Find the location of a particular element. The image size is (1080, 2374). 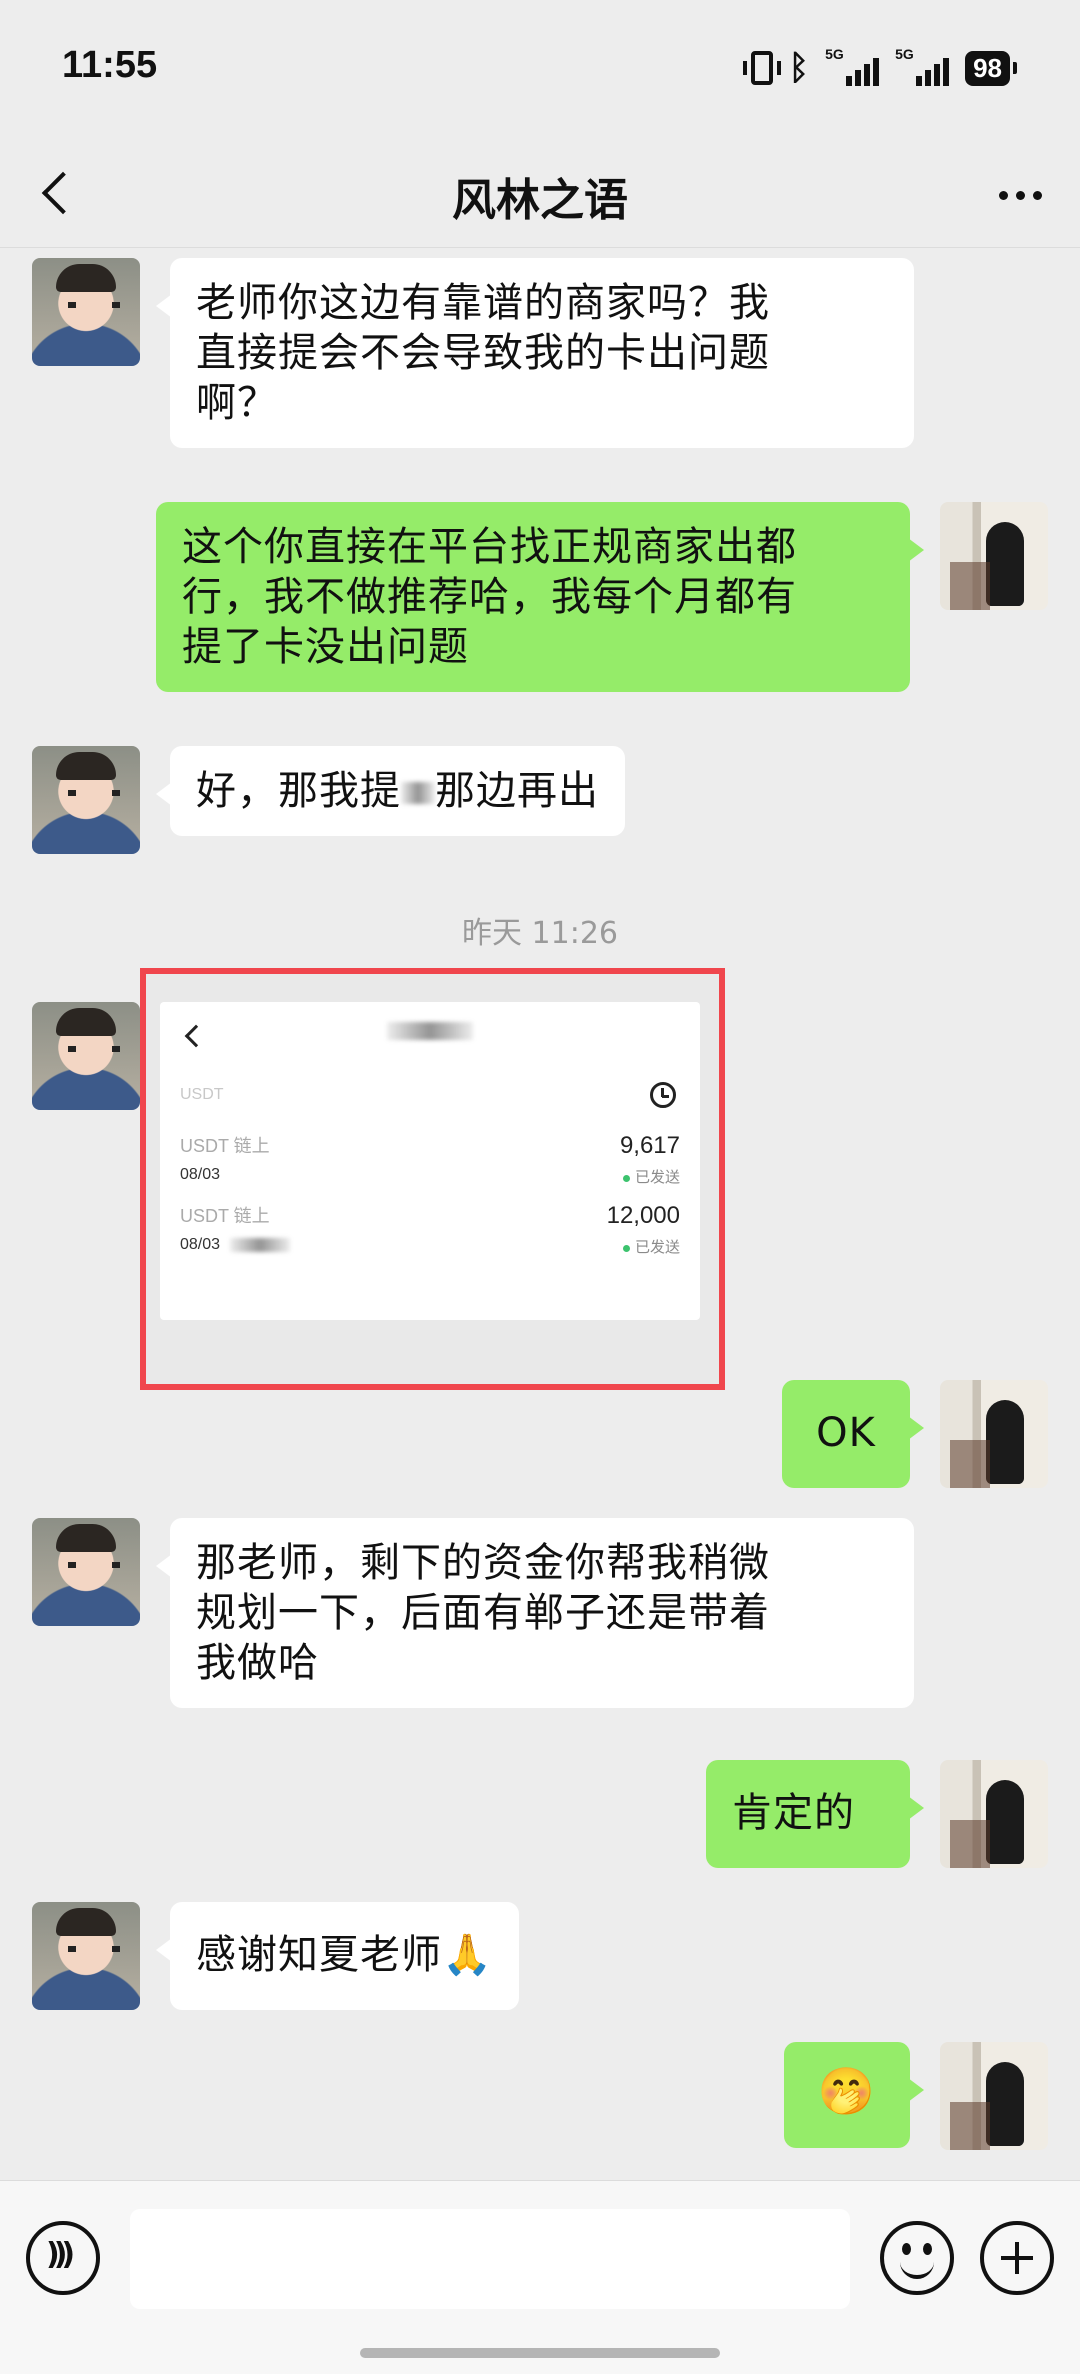

withdrawal-record: USDT 链上 08/03 9,617 已发送 is located at coordinates (430, 1162).